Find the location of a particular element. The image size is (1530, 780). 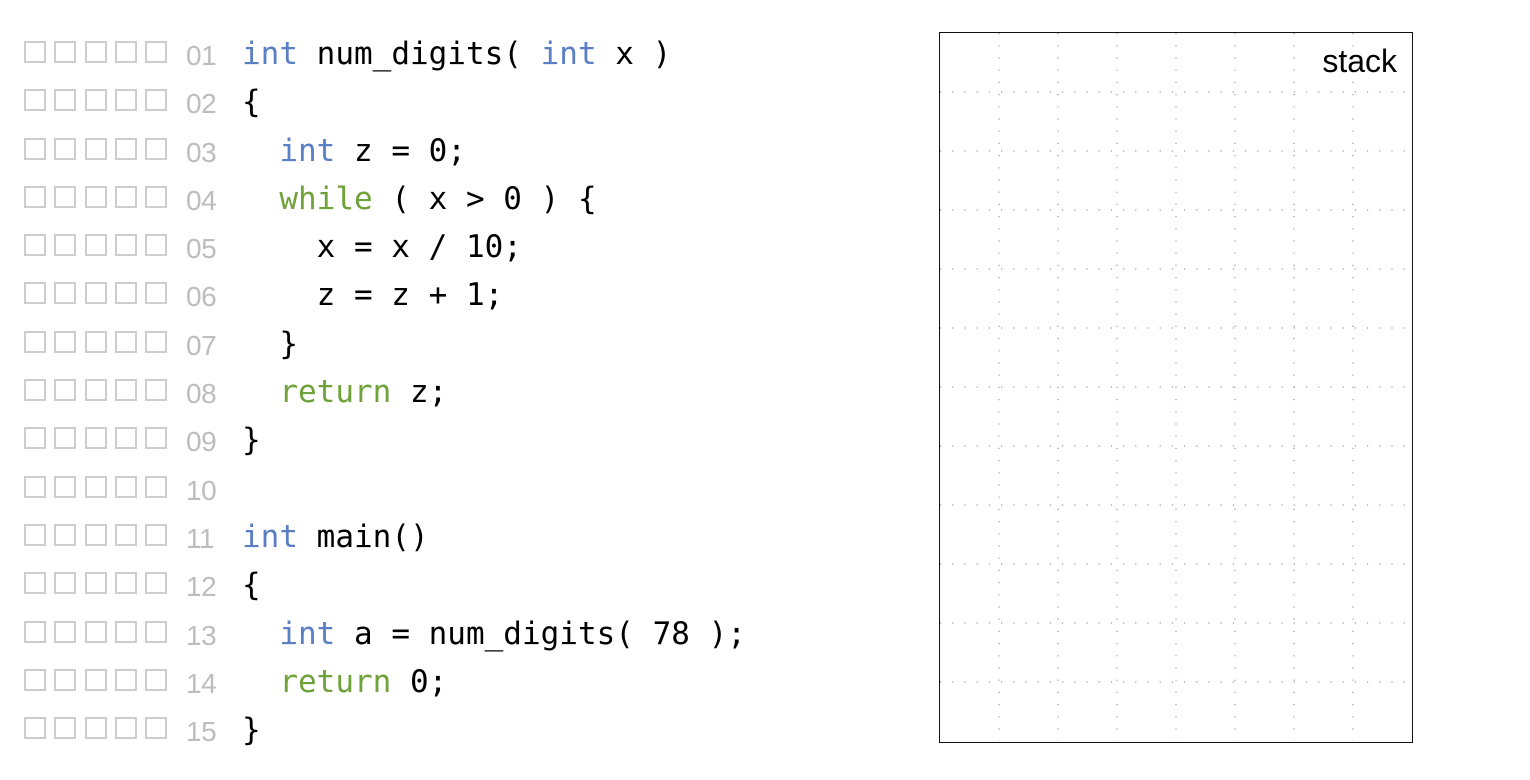

line-number: 07 is located at coordinates (201, 345).